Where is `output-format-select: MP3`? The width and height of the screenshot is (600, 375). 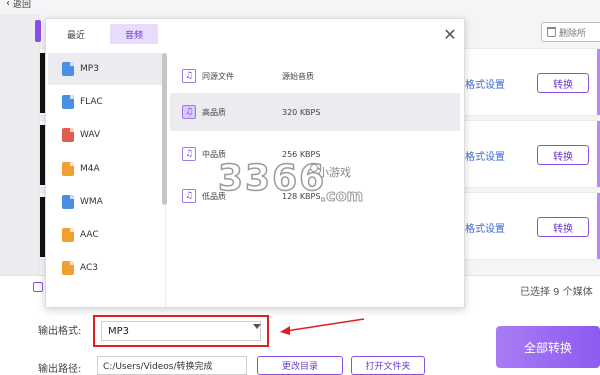 output-format-select: MP3 is located at coordinates (181, 331).